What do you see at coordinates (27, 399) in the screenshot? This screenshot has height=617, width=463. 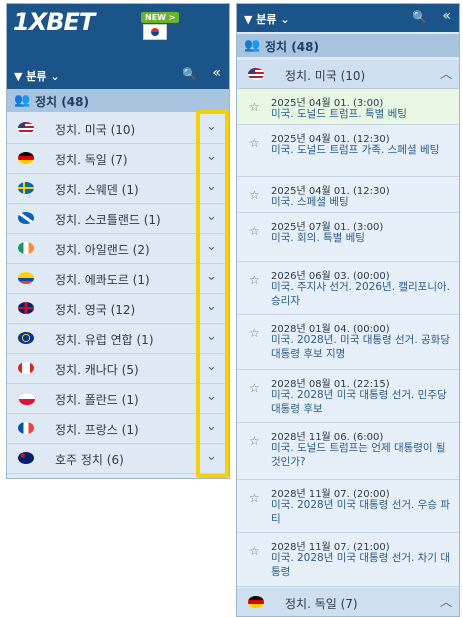 I see `poland-flag-icon` at bounding box center [27, 399].